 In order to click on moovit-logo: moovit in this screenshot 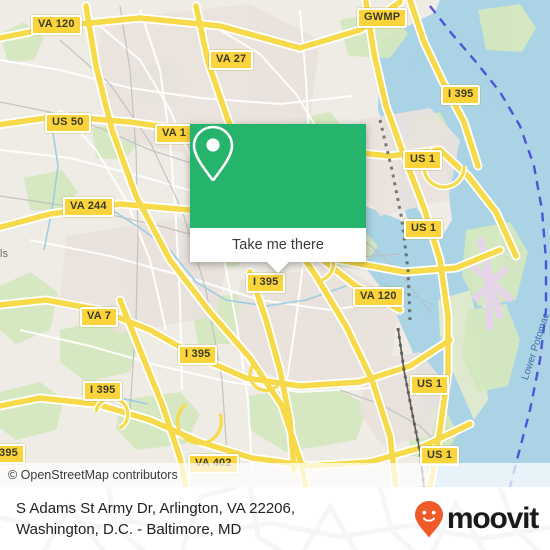, I will do `click(476, 519)`.